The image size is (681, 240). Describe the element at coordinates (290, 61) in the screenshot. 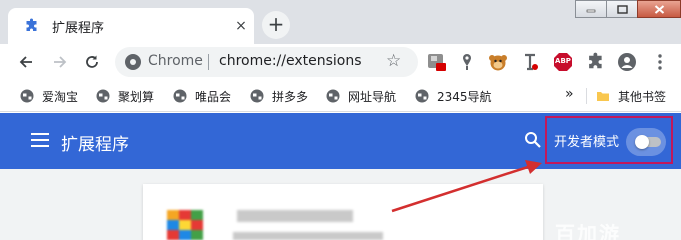

I see `url-text: chrome://extensions` at that location.